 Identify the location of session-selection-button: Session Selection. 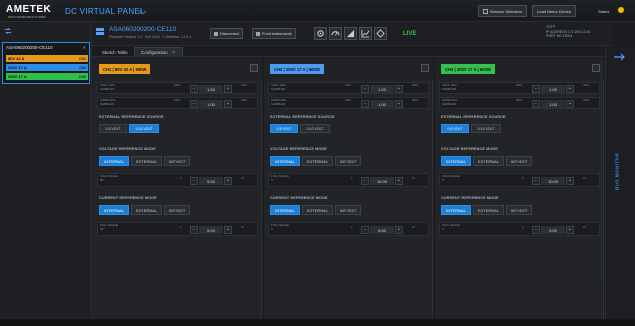
(502, 11).